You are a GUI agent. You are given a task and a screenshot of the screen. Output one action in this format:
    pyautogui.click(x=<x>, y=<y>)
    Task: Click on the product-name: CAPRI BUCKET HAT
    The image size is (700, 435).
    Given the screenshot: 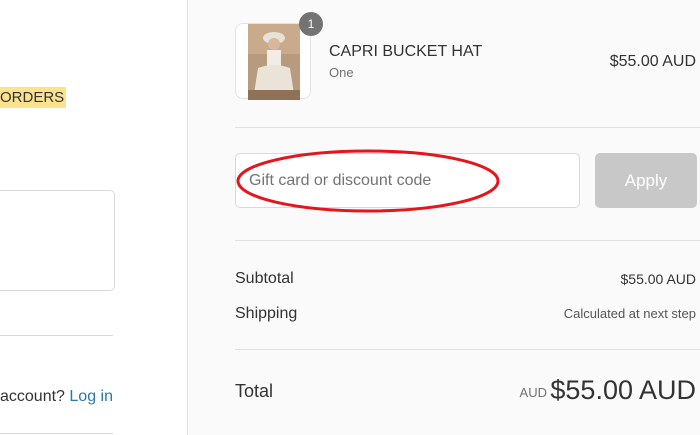 What is the action you would take?
    pyautogui.click(x=406, y=51)
    